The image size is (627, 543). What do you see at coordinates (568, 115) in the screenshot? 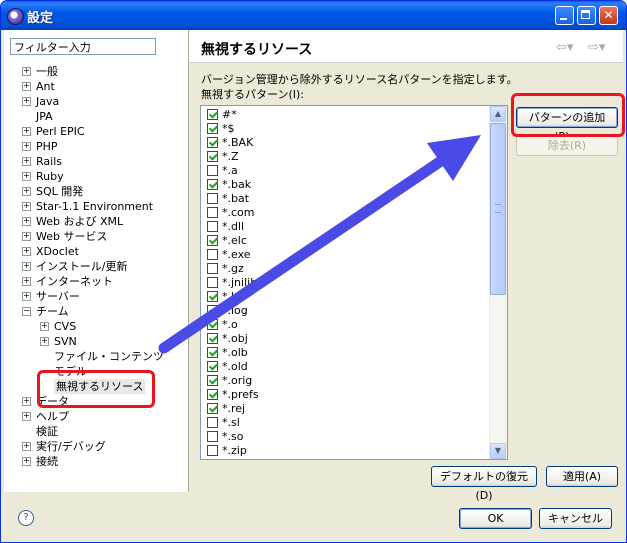
I see `highlight-add-pattern-button` at bounding box center [568, 115].